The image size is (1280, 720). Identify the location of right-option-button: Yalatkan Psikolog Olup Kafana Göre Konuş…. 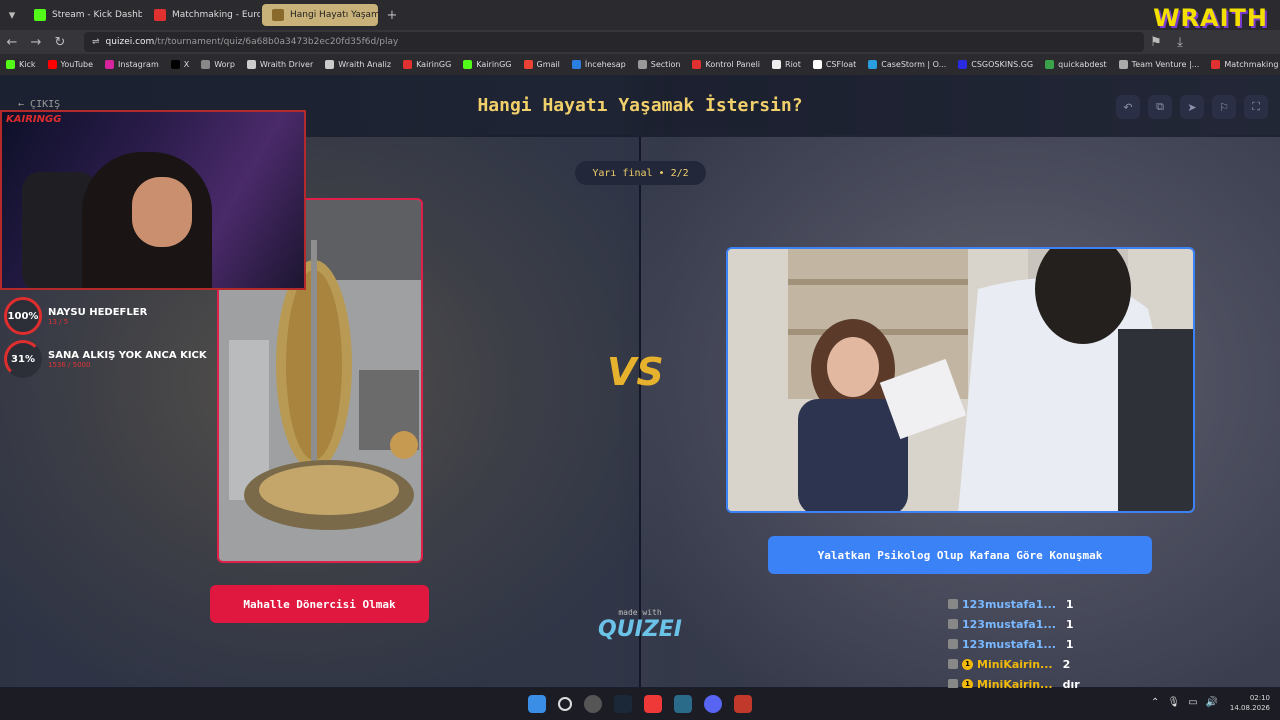
(960, 555).